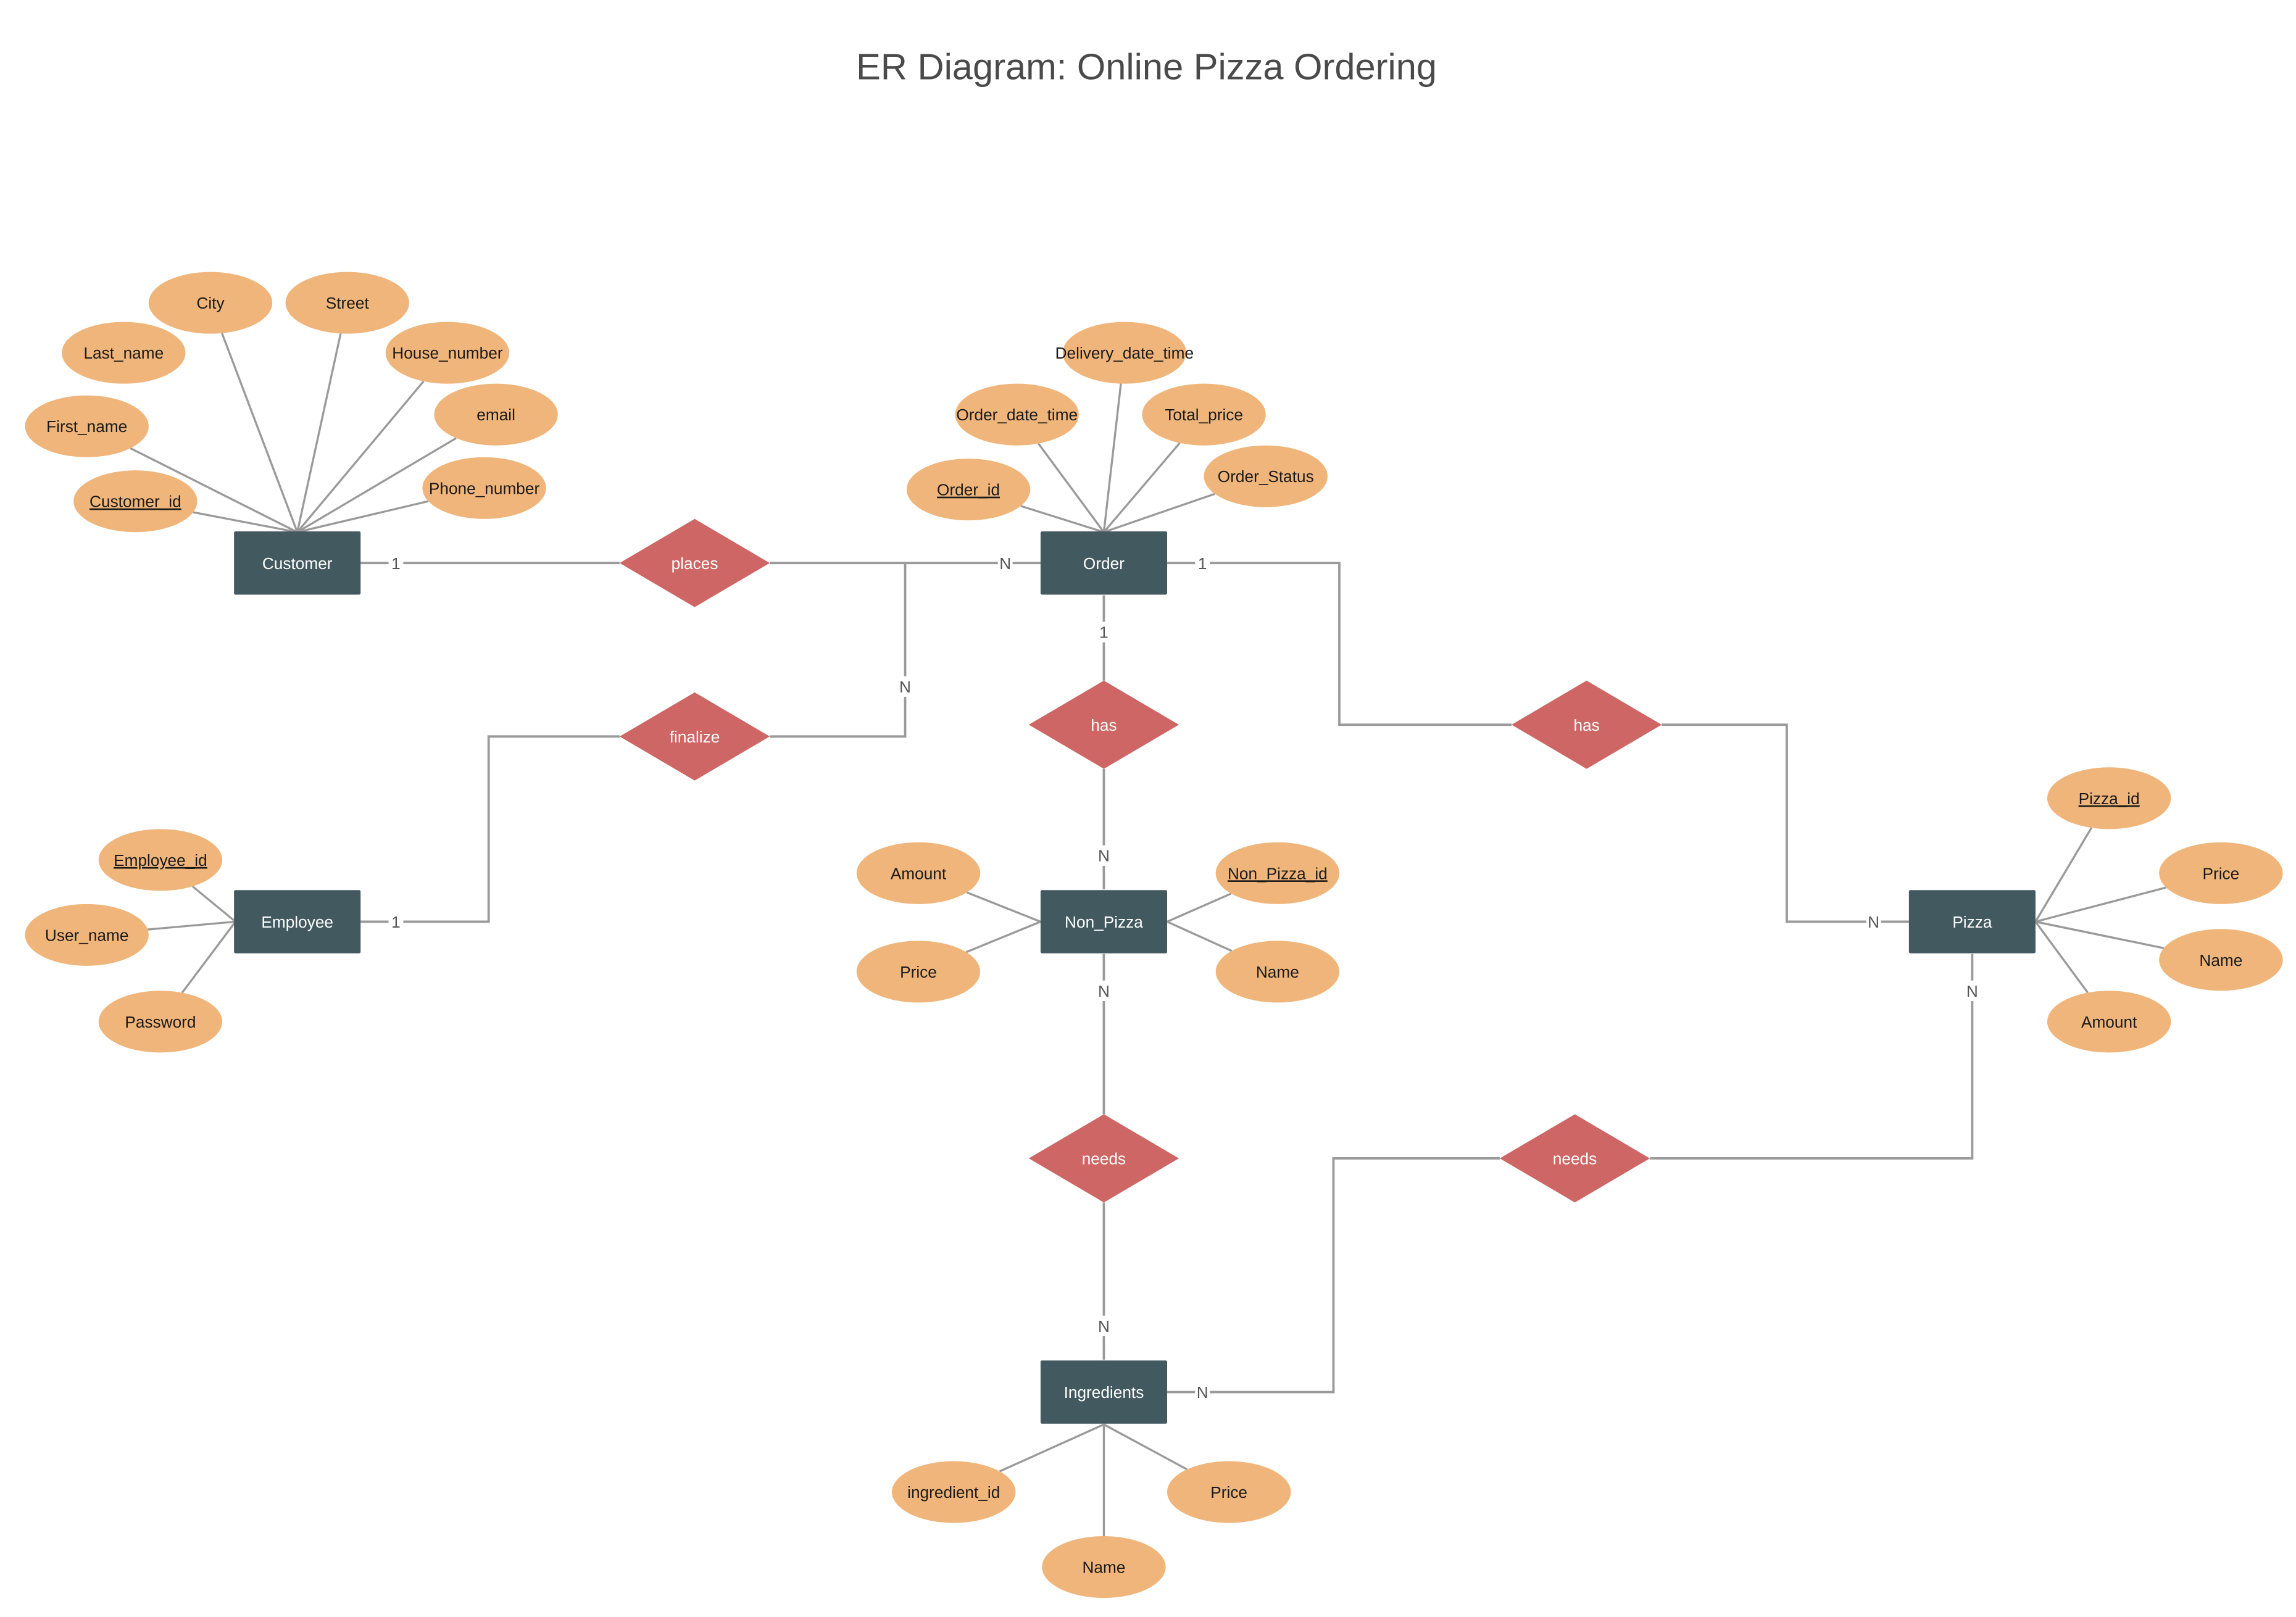 This screenshot has width=2296, height=1617. Describe the element at coordinates (2221, 960) in the screenshot. I see `attribute-pizza-name: Name` at that location.